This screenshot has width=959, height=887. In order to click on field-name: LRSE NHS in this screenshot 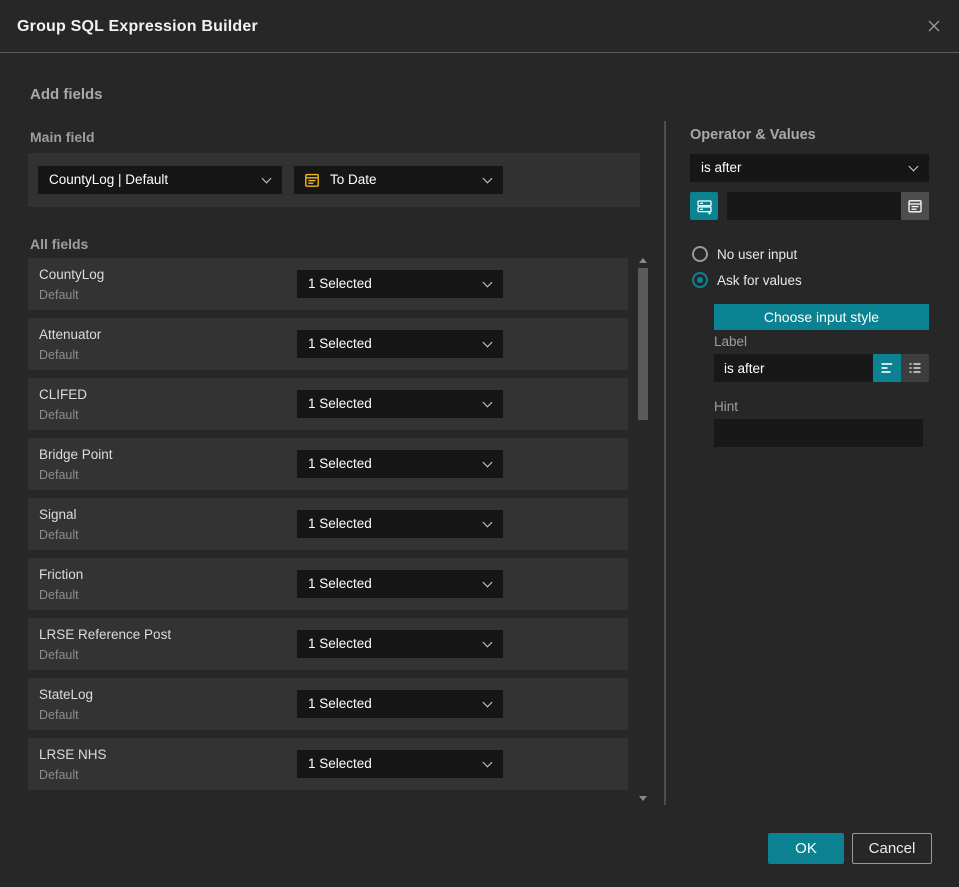, I will do `click(73, 754)`.